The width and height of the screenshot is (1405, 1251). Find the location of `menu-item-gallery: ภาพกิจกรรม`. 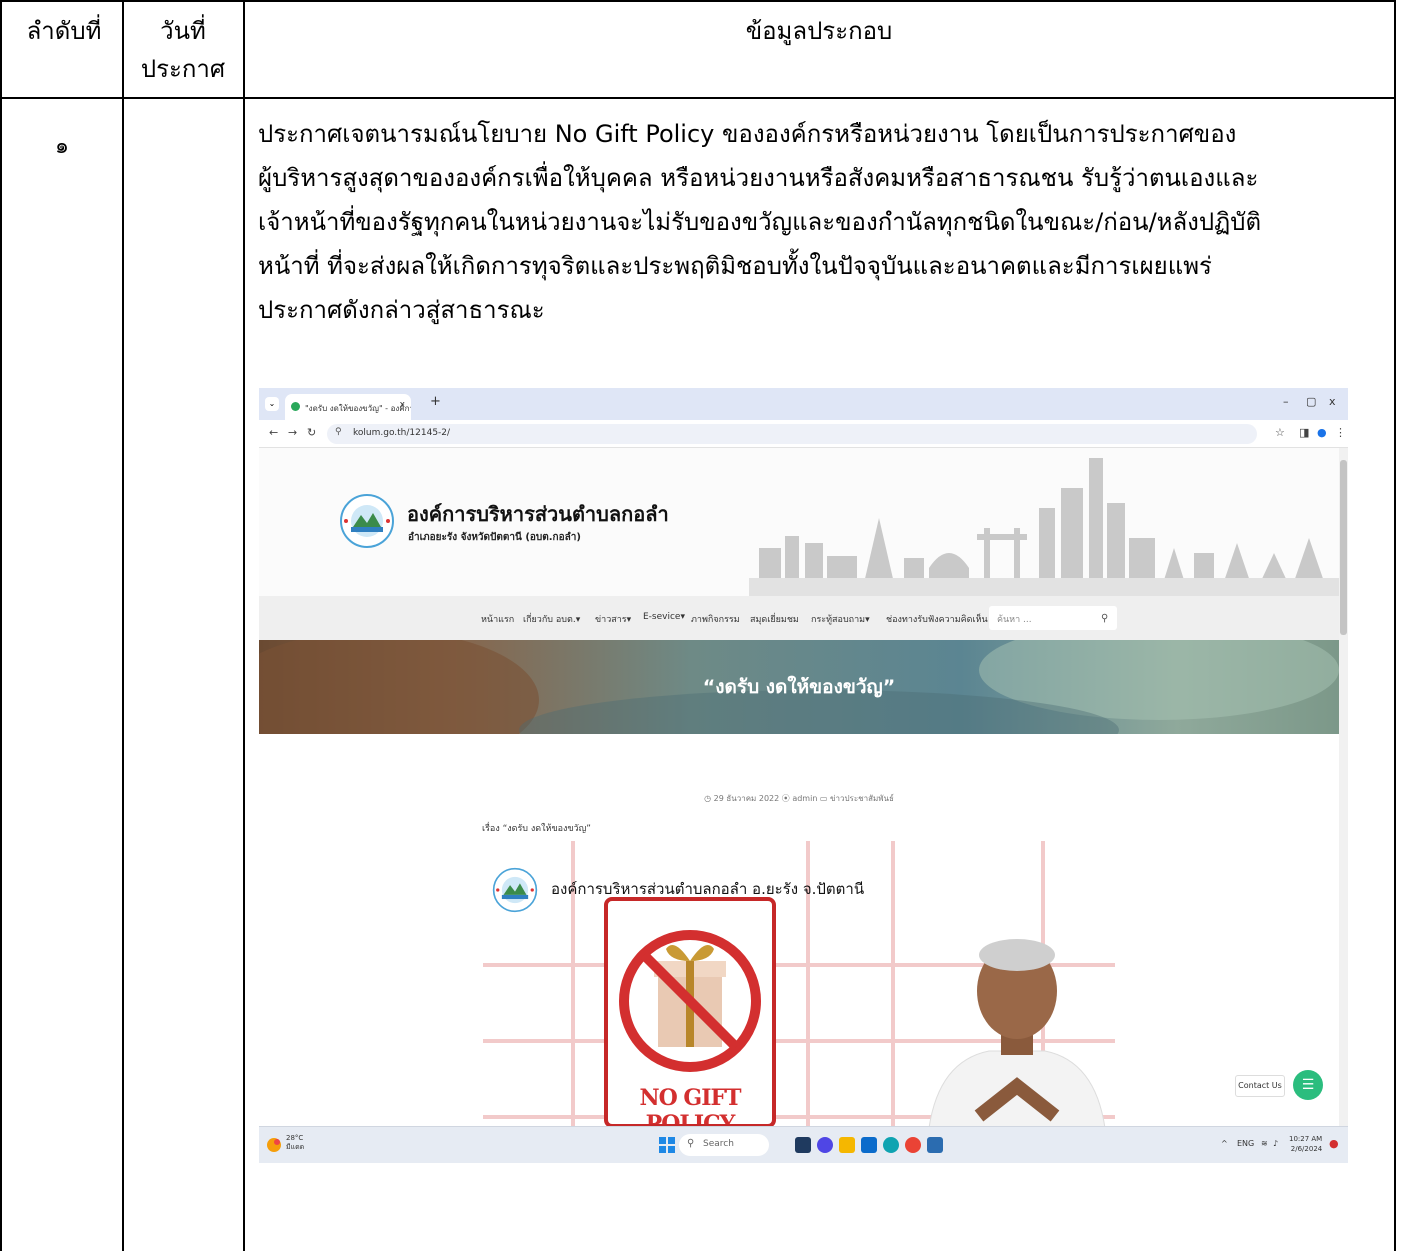

menu-item-gallery: ภาพกิจกรรม is located at coordinates (715, 619).